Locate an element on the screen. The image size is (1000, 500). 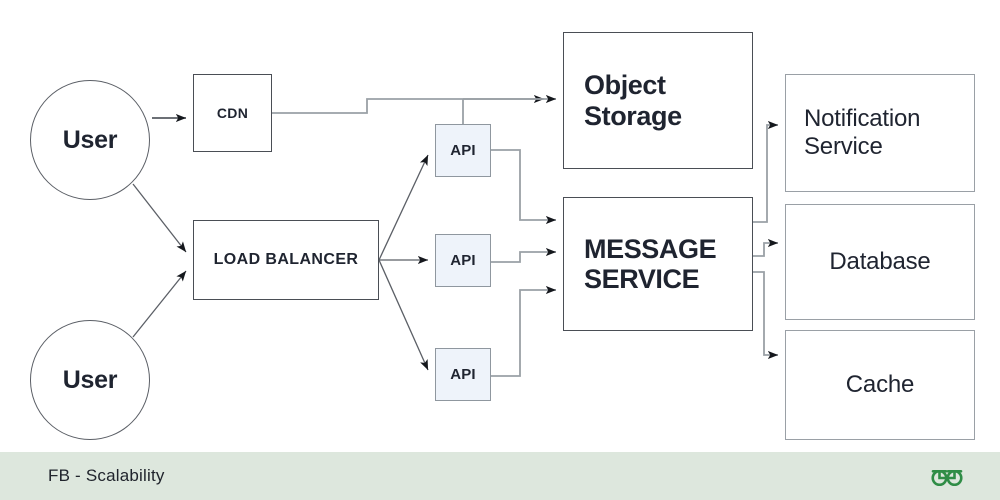
node-user-bottom-label: User is located at coordinates (90, 379).